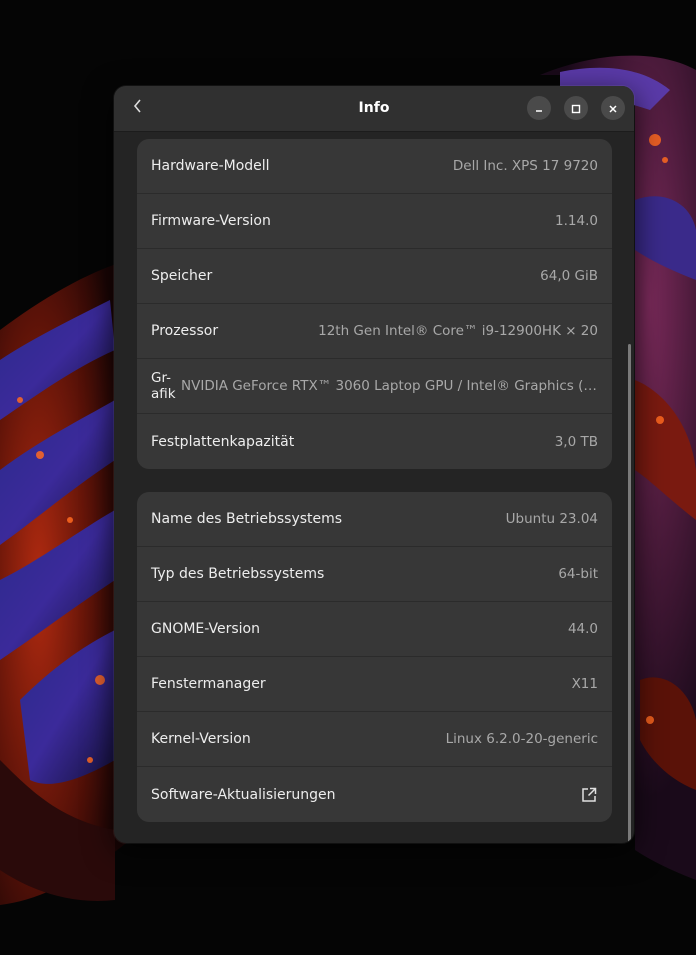 Image resolution: width=696 pixels, height=955 pixels. I want to click on row-value: Ubuntu 23.04, so click(551, 519).